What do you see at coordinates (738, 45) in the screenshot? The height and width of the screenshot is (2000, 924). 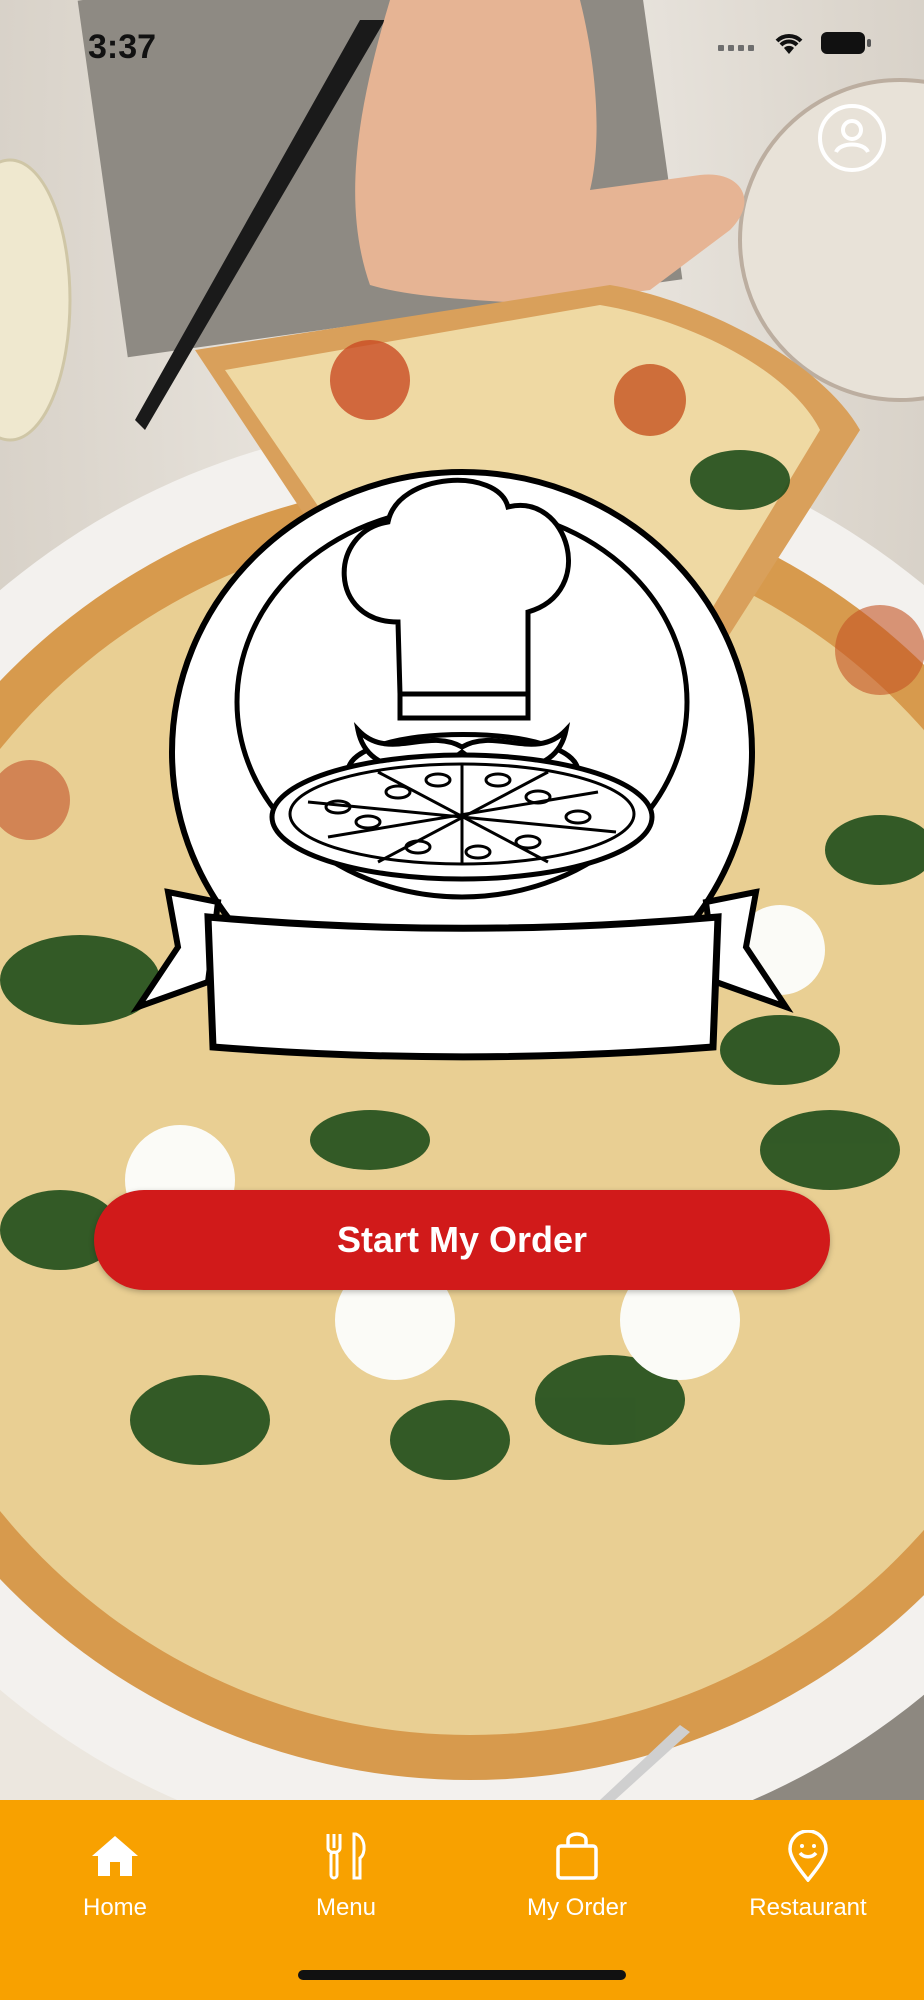 I see `signal-icon` at bounding box center [738, 45].